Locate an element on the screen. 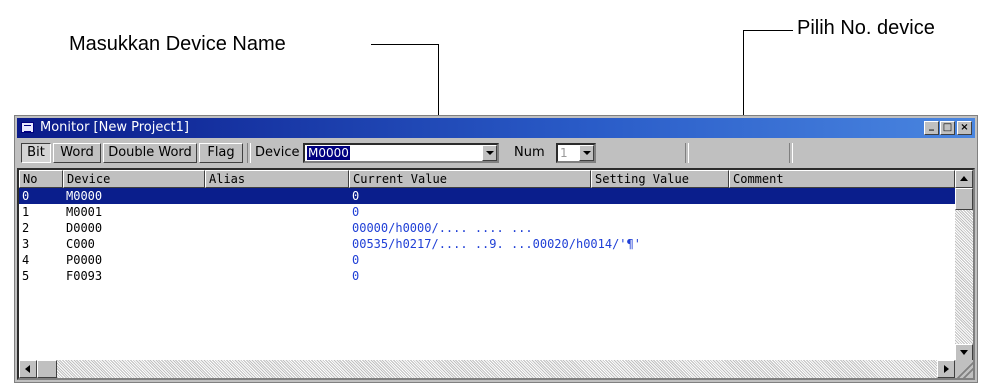  device-number-value: 1 is located at coordinates (564, 153).